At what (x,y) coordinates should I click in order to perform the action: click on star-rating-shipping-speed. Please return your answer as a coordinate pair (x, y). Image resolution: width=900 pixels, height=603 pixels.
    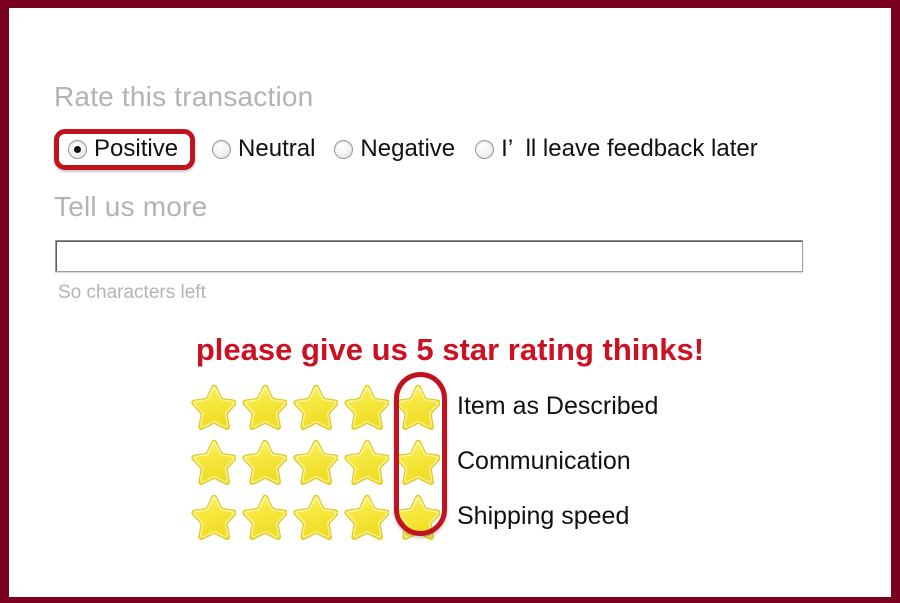
    Looking at the image, I should click on (315, 517).